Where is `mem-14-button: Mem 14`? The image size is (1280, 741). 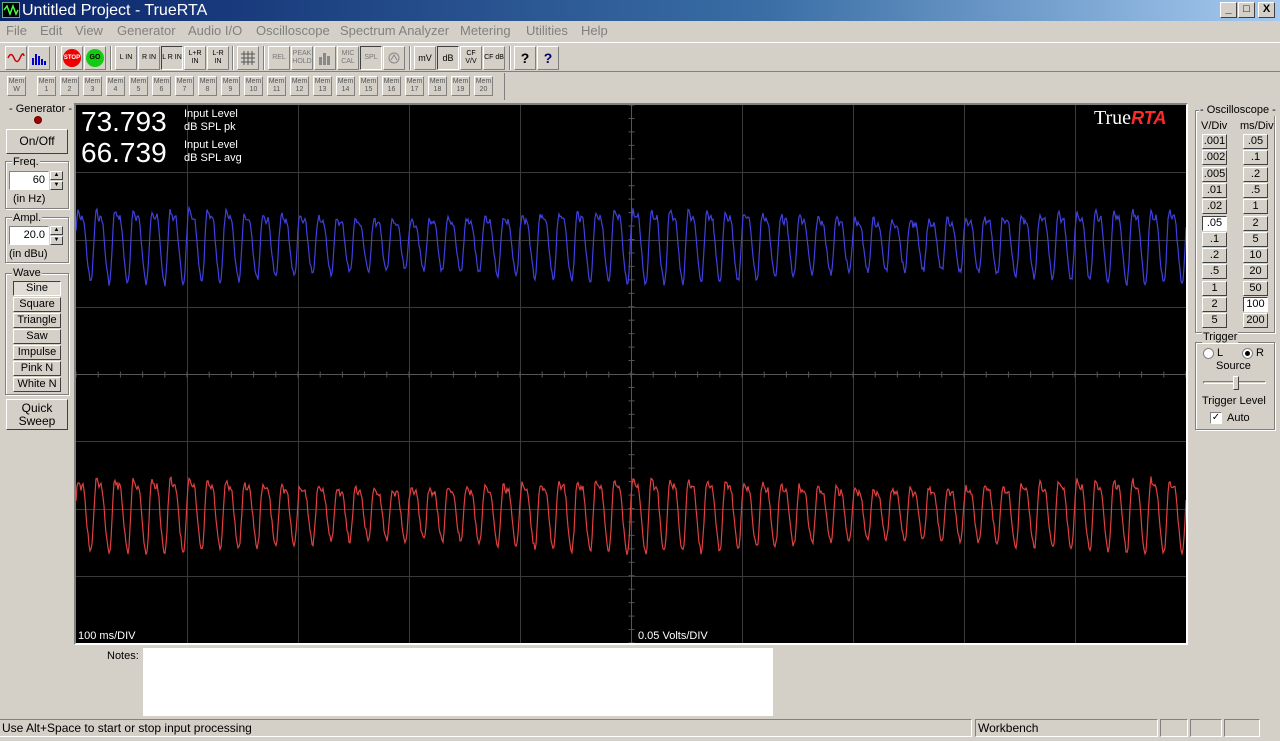
mem-14-button: Mem 14 is located at coordinates (345, 86).